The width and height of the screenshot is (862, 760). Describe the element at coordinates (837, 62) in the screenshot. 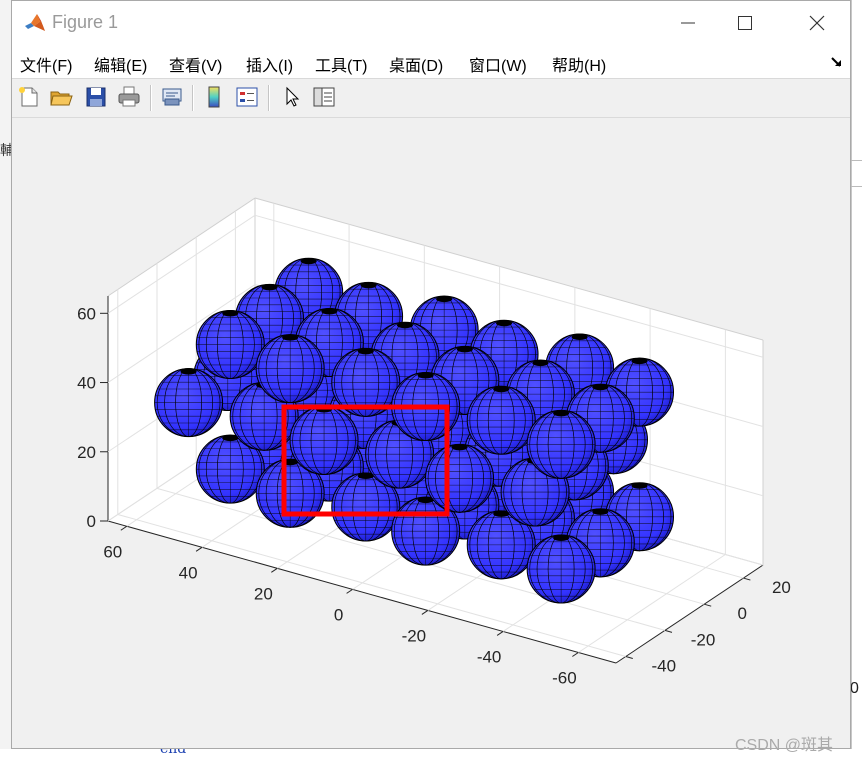

I see `dock-figure-icon` at that location.